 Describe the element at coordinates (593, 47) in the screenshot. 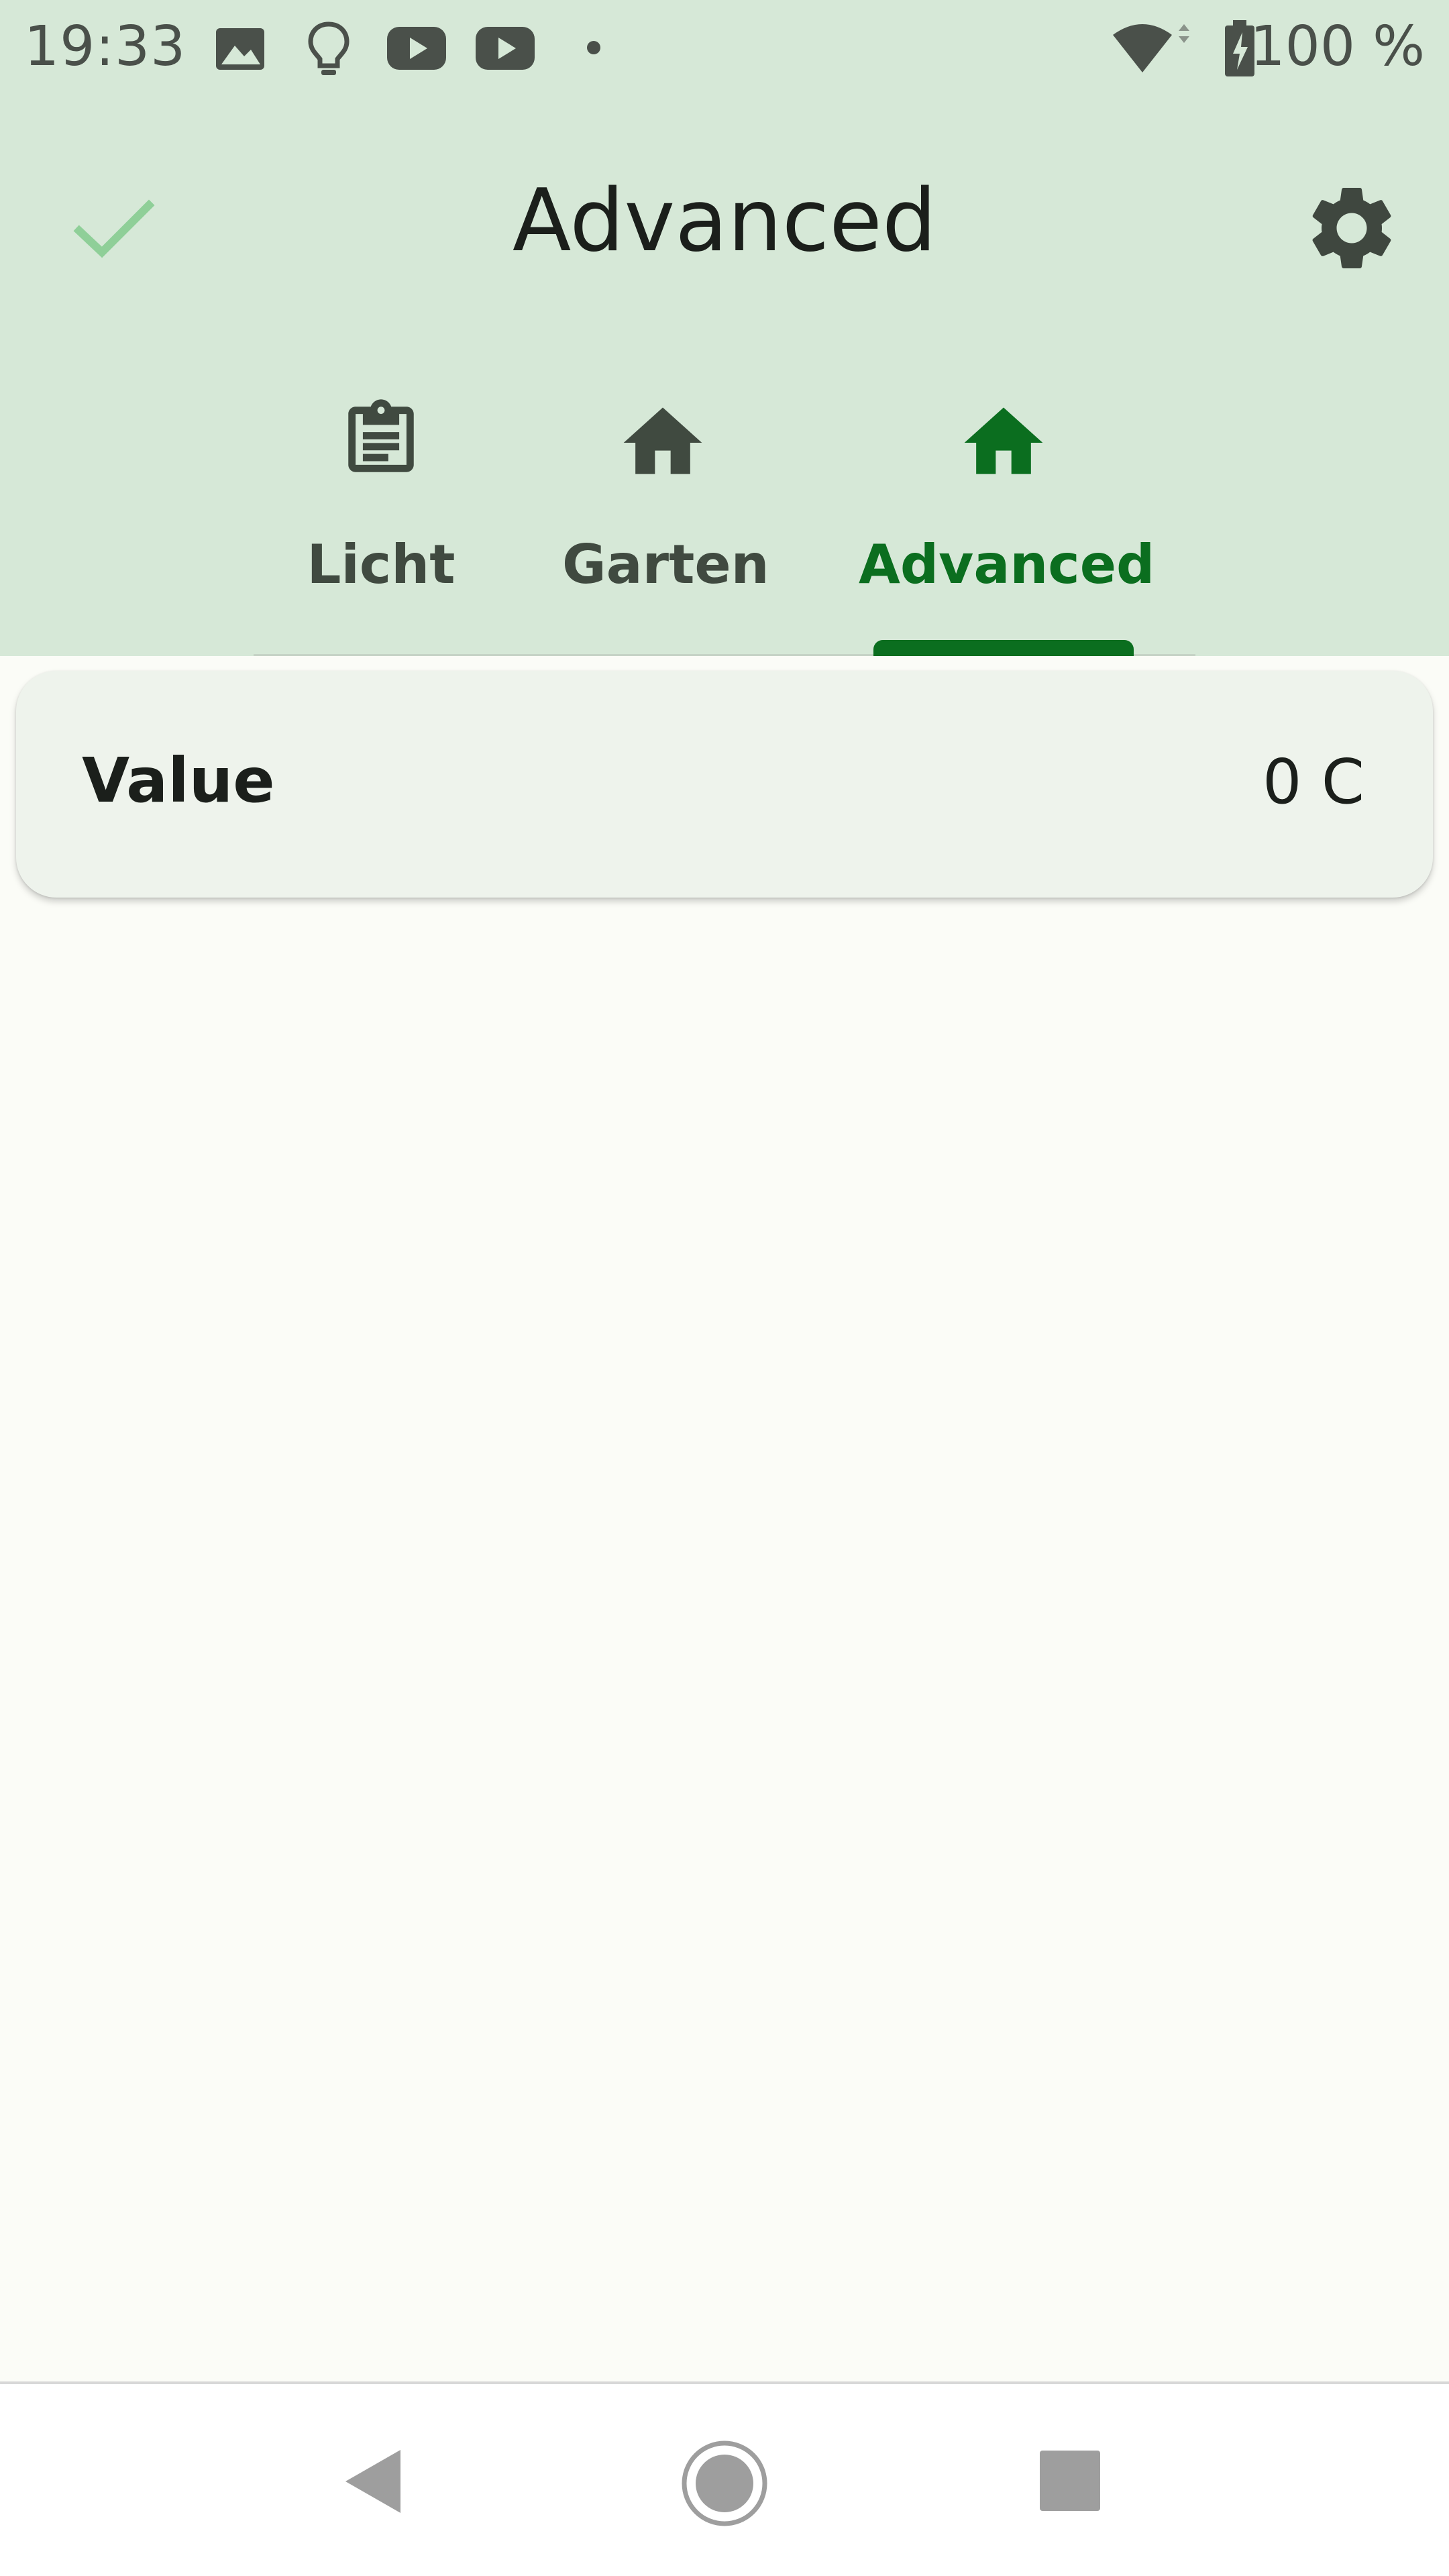

I see `dot-icon` at that location.